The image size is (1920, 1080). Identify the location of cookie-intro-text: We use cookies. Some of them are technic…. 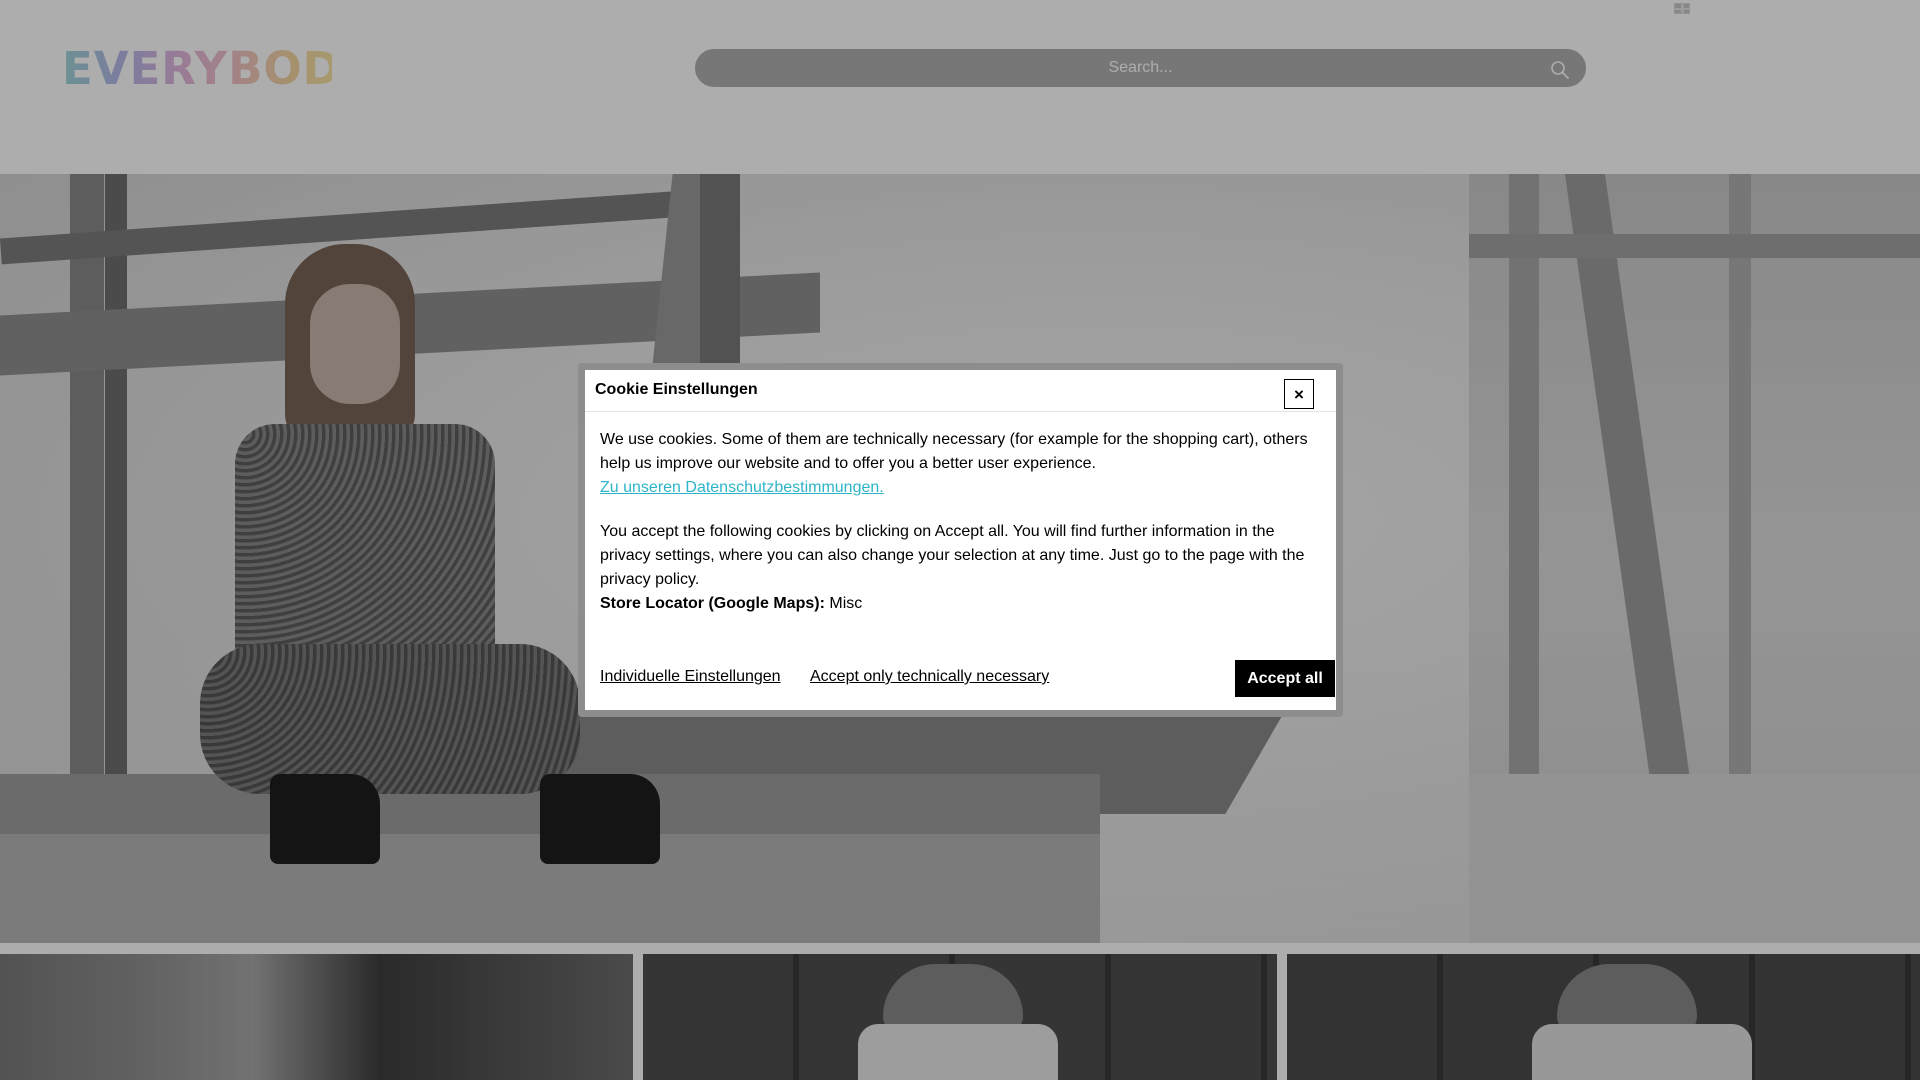
(954, 451).